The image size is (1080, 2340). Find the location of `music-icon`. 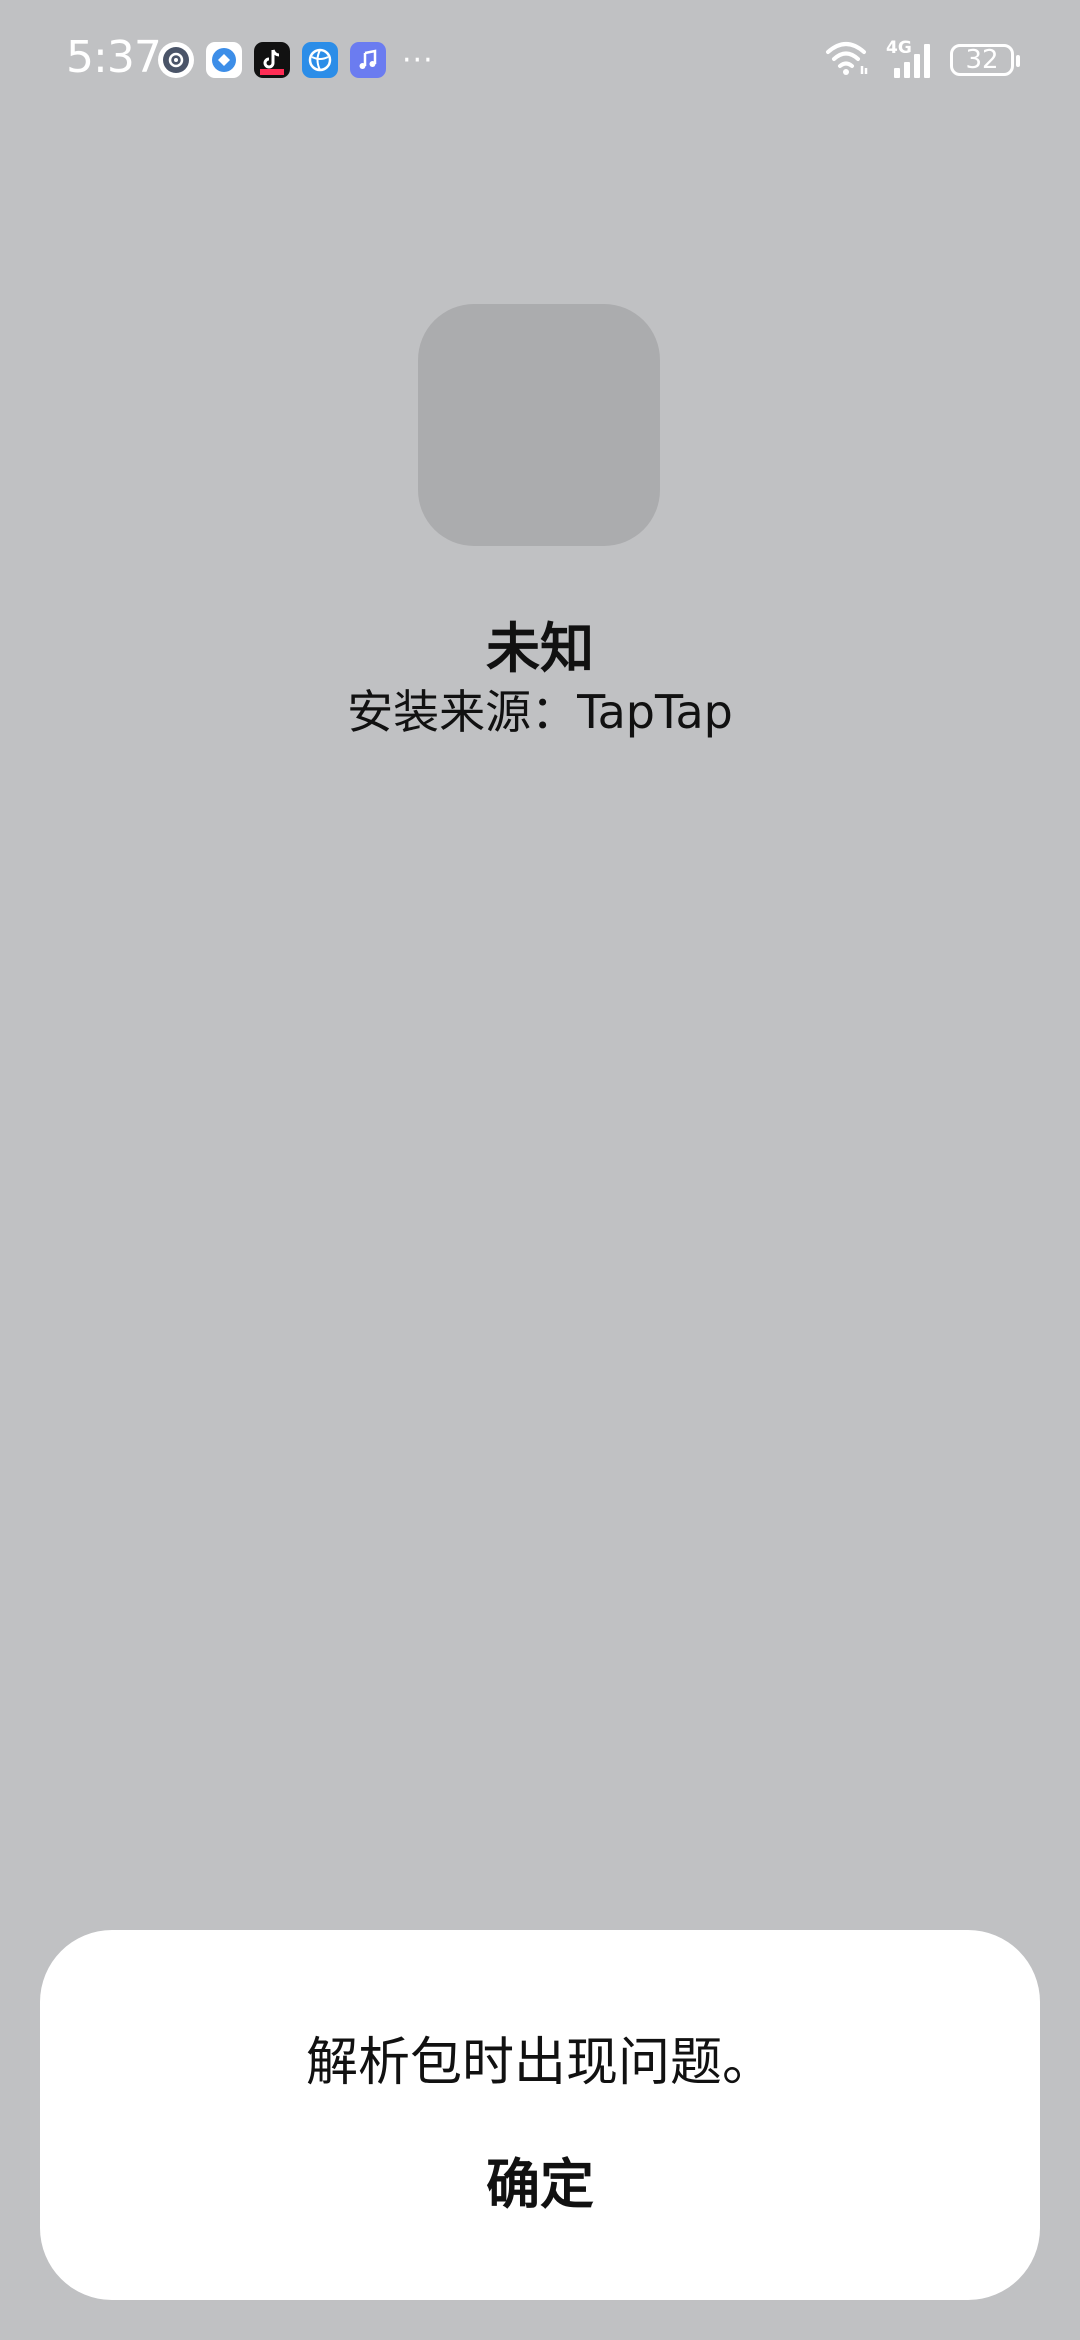

music-icon is located at coordinates (368, 60).